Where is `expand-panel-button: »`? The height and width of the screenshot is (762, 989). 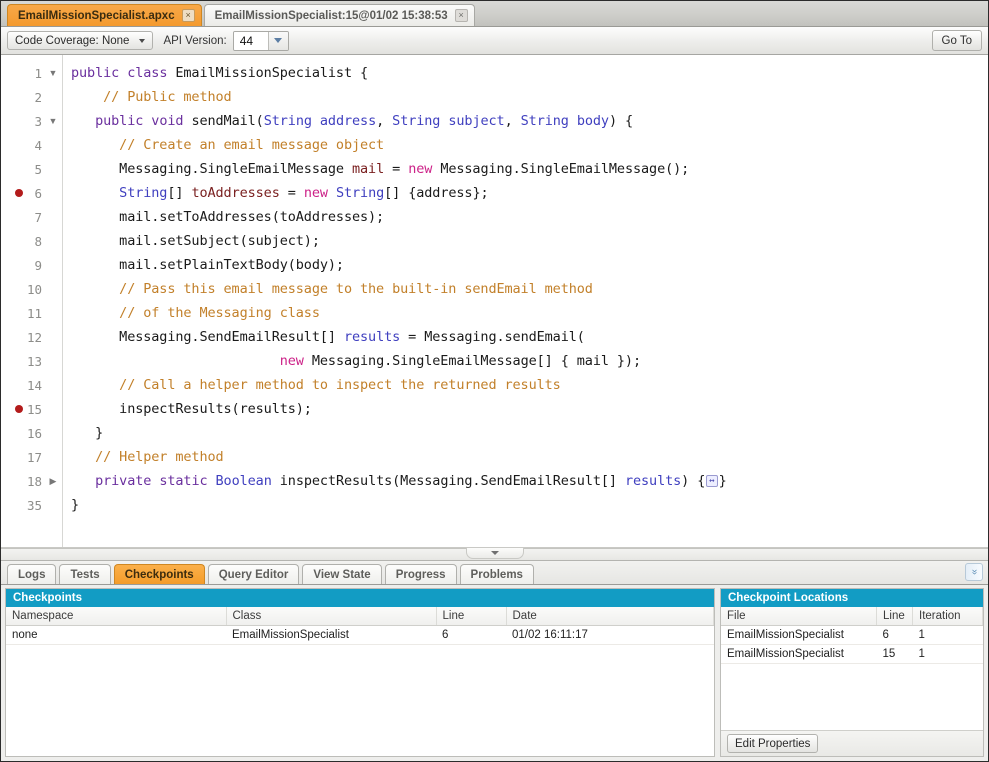
expand-panel-button: » is located at coordinates (974, 572).